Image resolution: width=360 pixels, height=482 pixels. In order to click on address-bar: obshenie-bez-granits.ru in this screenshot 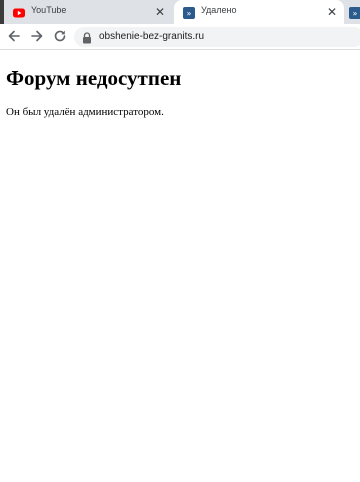, I will do `click(217, 37)`.